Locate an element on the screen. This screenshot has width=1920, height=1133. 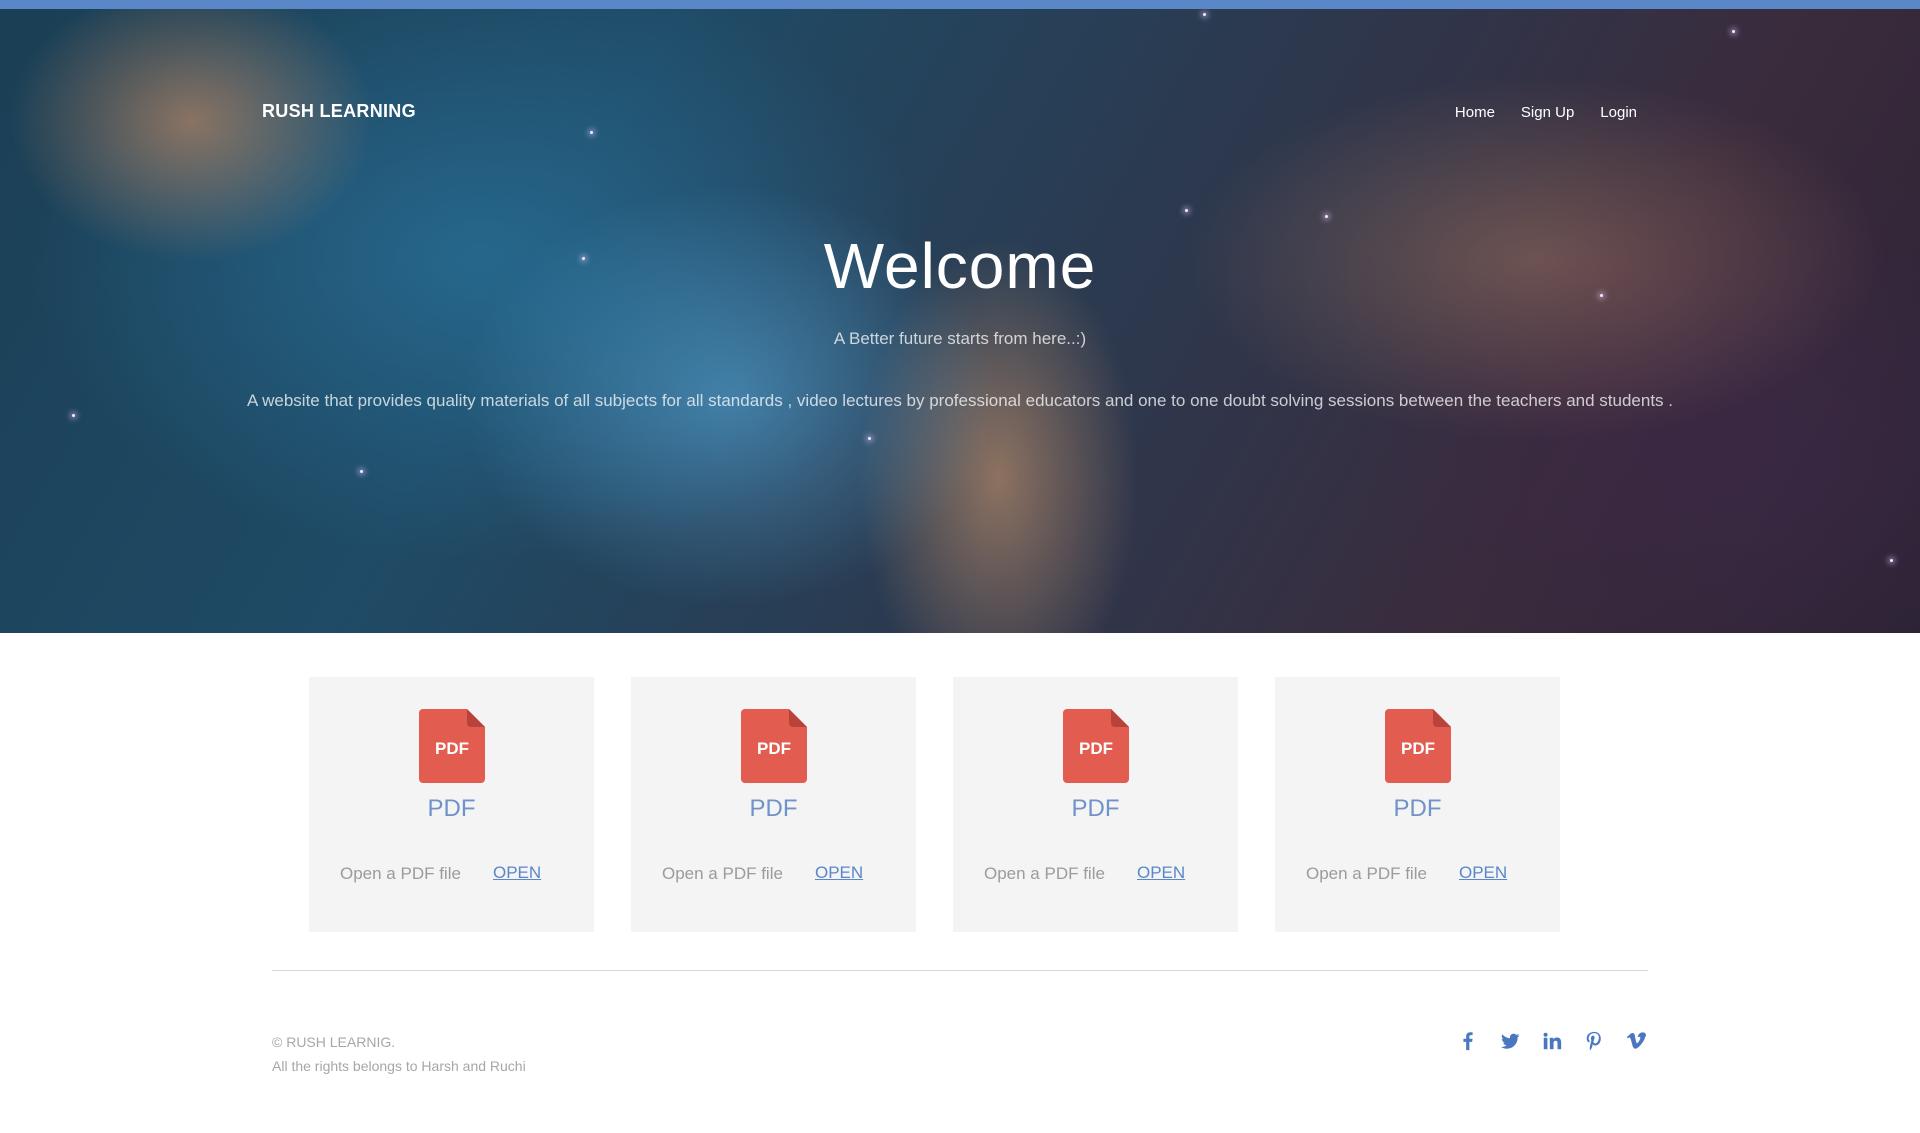
nav-login: Login is located at coordinates (1618, 112).